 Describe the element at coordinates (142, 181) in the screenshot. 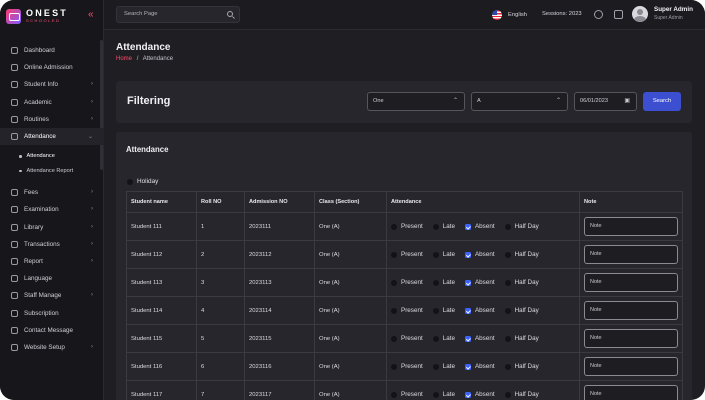

I see `holiday-checkbox: Holiday` at that location.